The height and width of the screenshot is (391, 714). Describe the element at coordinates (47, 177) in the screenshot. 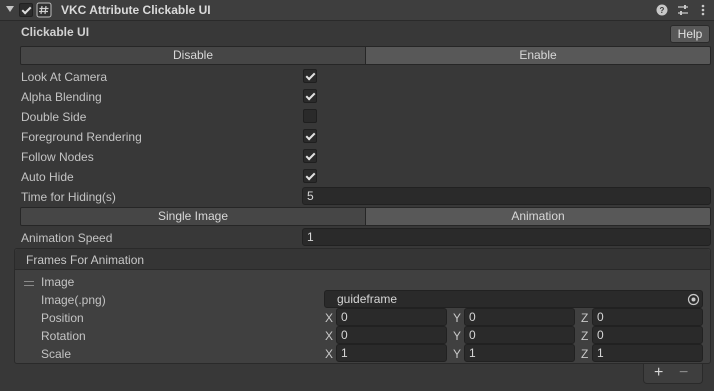

I see `option-label-auto-hide: Auto Hide` at that location.